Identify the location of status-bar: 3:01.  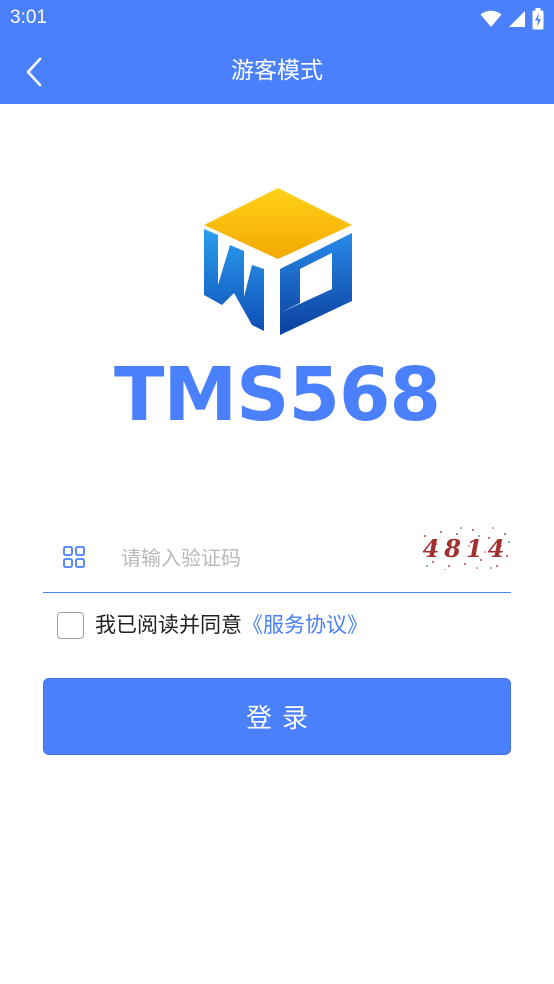
(277, 19).